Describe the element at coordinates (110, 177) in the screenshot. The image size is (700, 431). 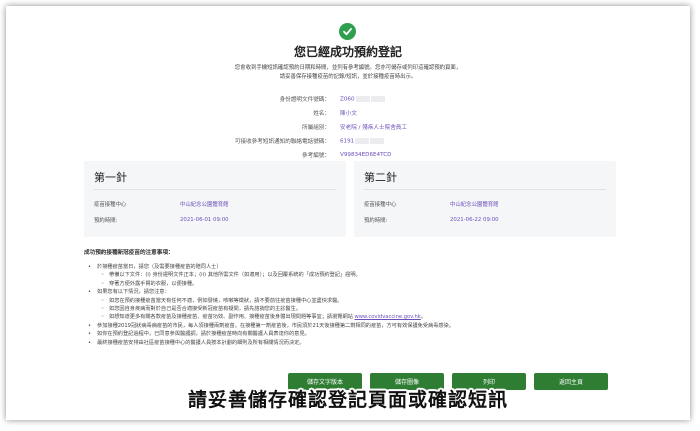
I see `dose-1-title: 第一針` at that location.